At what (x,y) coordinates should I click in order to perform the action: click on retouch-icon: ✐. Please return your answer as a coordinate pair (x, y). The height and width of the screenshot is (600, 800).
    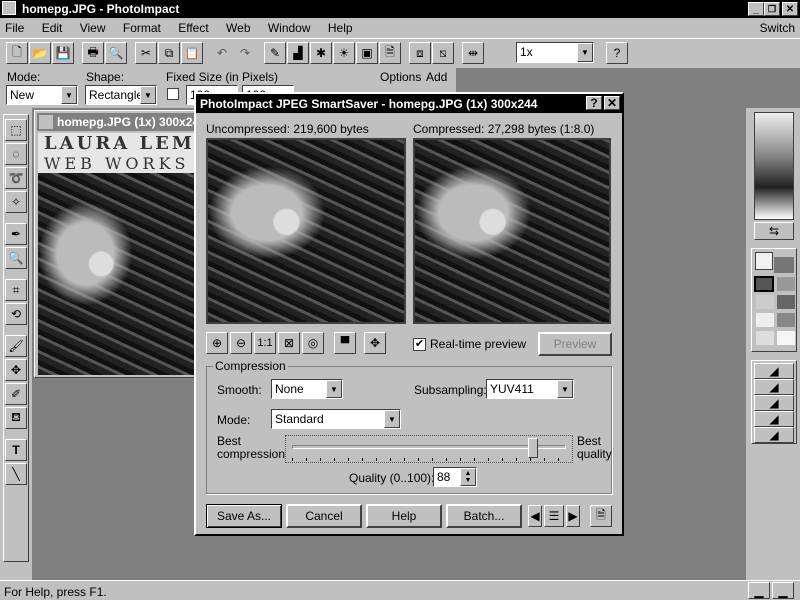
    Looking at the image, I should click on (16, 394).